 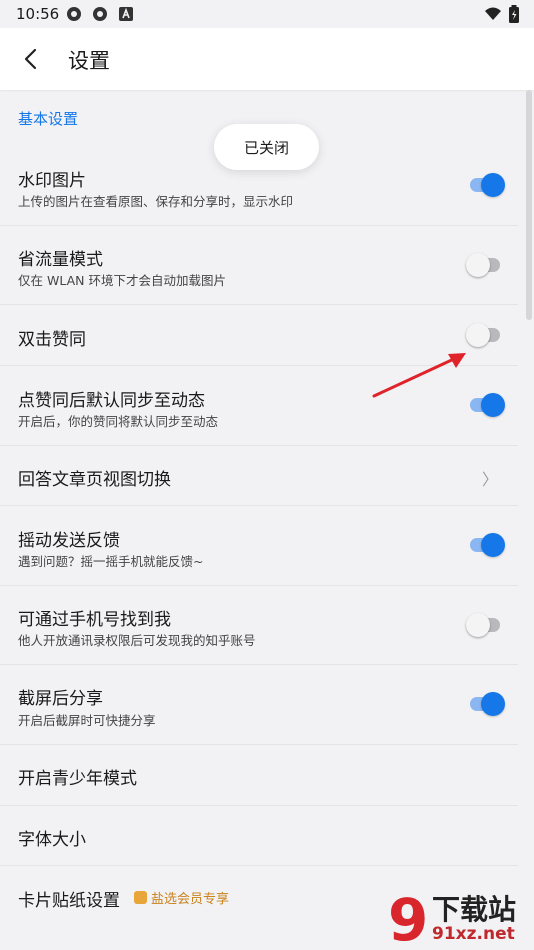 I want to click on scrollbar, so click(x=529, y=205).